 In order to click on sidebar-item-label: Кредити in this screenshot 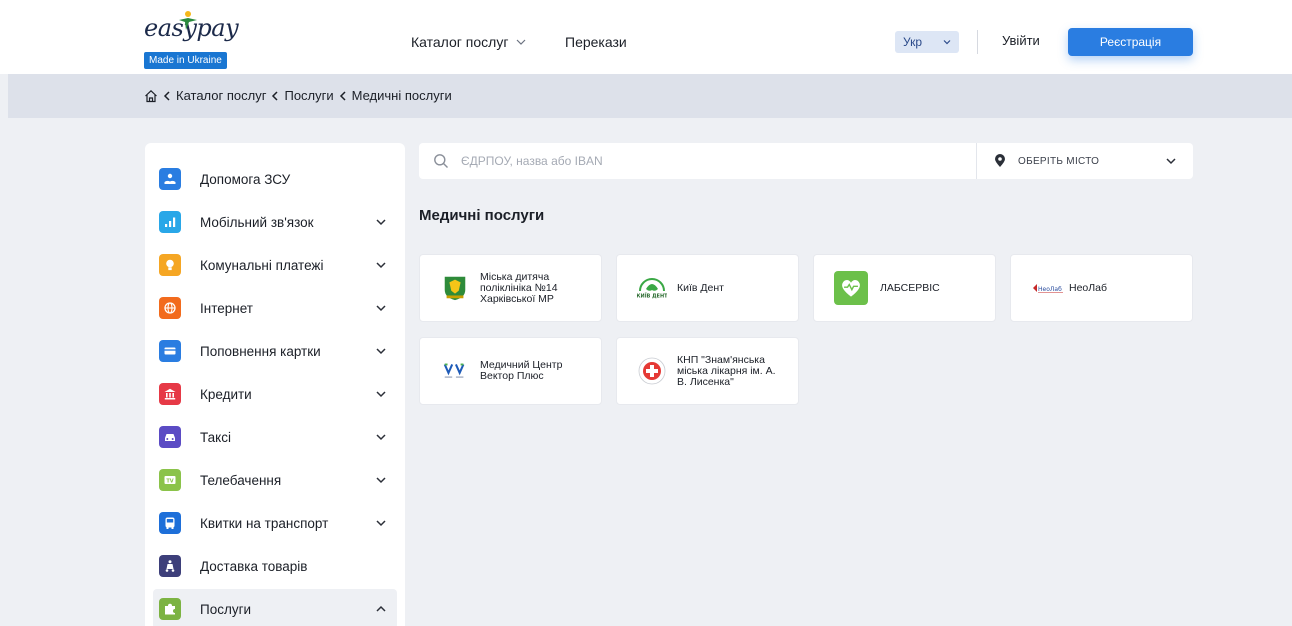, I will do `click(226, 394)`.